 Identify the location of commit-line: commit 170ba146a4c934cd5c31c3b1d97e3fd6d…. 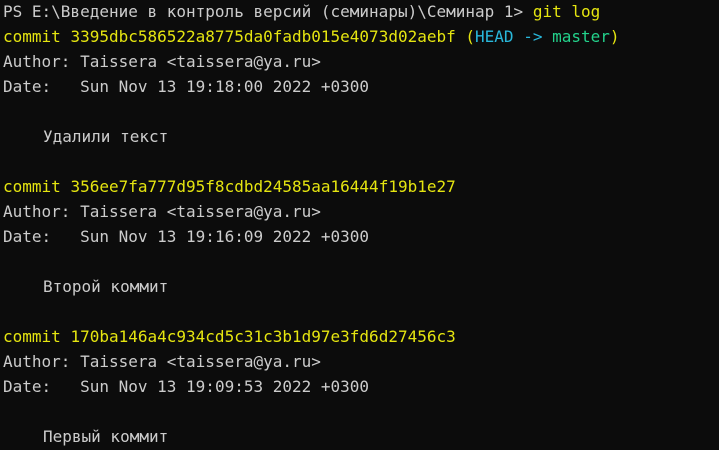
(361, 336).